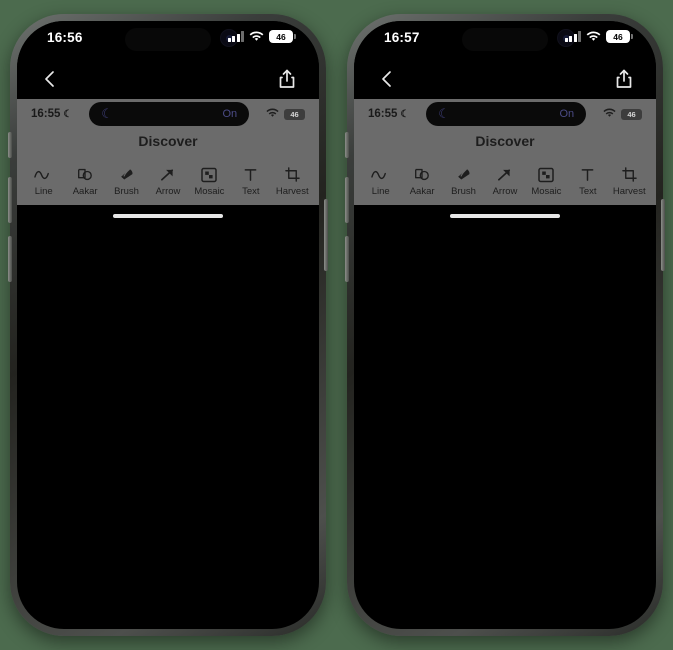 The height and width of the screenshot is (650, 673). Describe the element at coordinates (380, 175) in the screenshot. I see `wave-line-icon` at that location.